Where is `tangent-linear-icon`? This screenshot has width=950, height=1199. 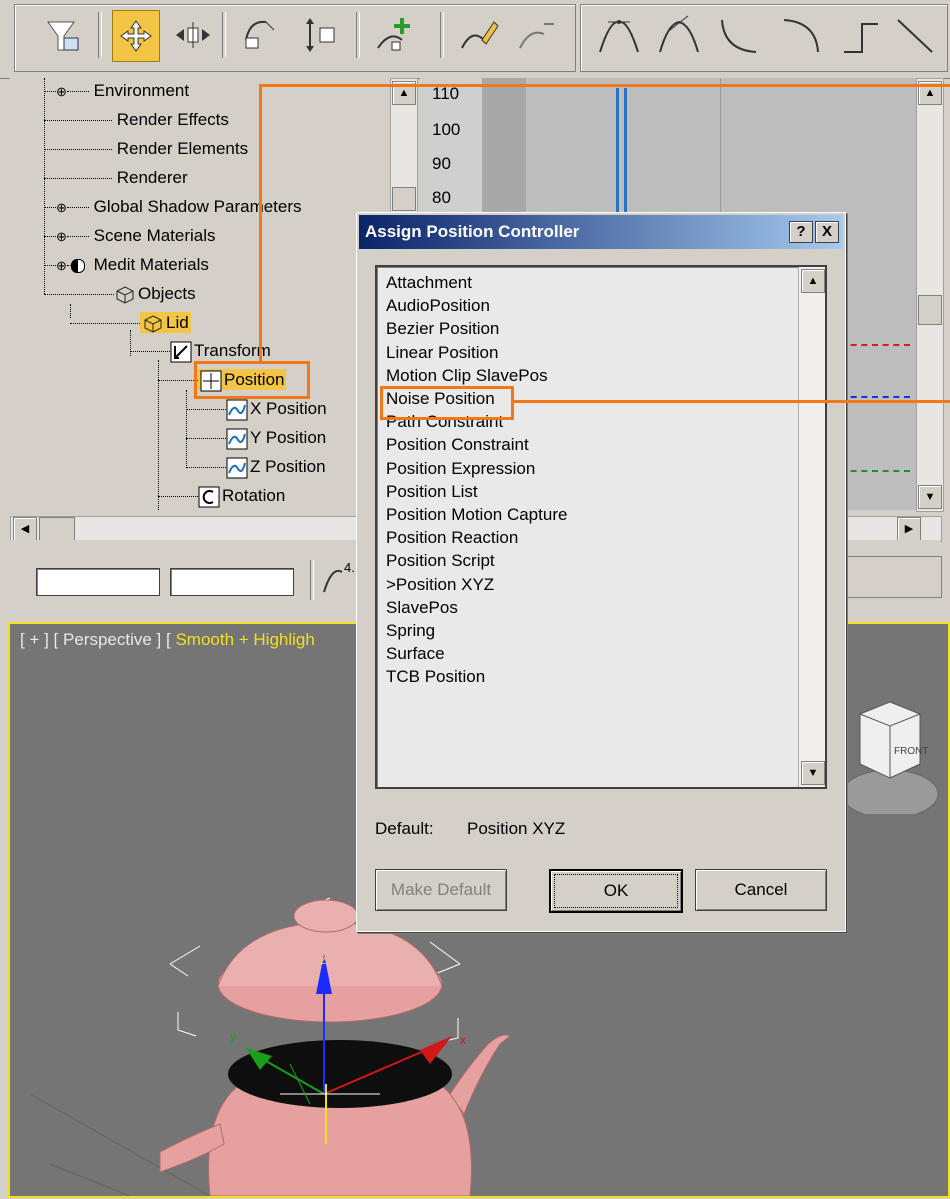
tangent-linear-icon is located at coordinates (915, 35).